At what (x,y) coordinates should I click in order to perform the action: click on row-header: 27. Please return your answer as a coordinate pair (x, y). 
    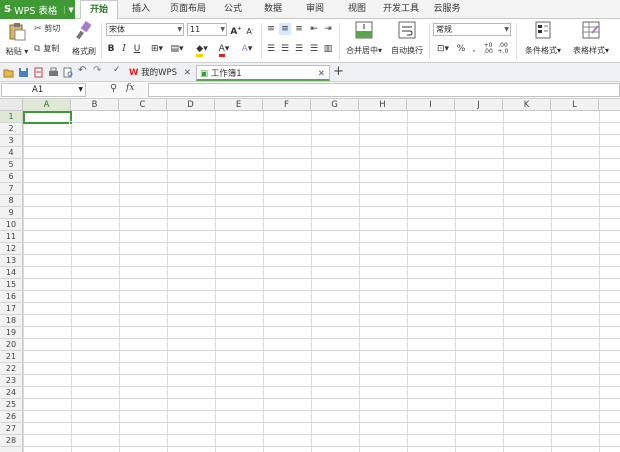
    Looking at the image, I should click on (11, 429).